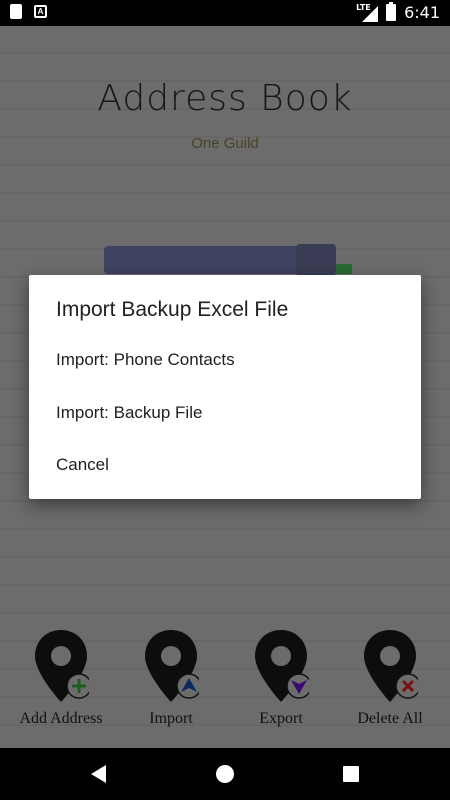 Image resolution: width=450 pixels, height=800 pixels. What do you see at coordinates (225, 13) in the screenshot?
I see `status-bar: A LTE 6:41` at bounding box center [225, 13].